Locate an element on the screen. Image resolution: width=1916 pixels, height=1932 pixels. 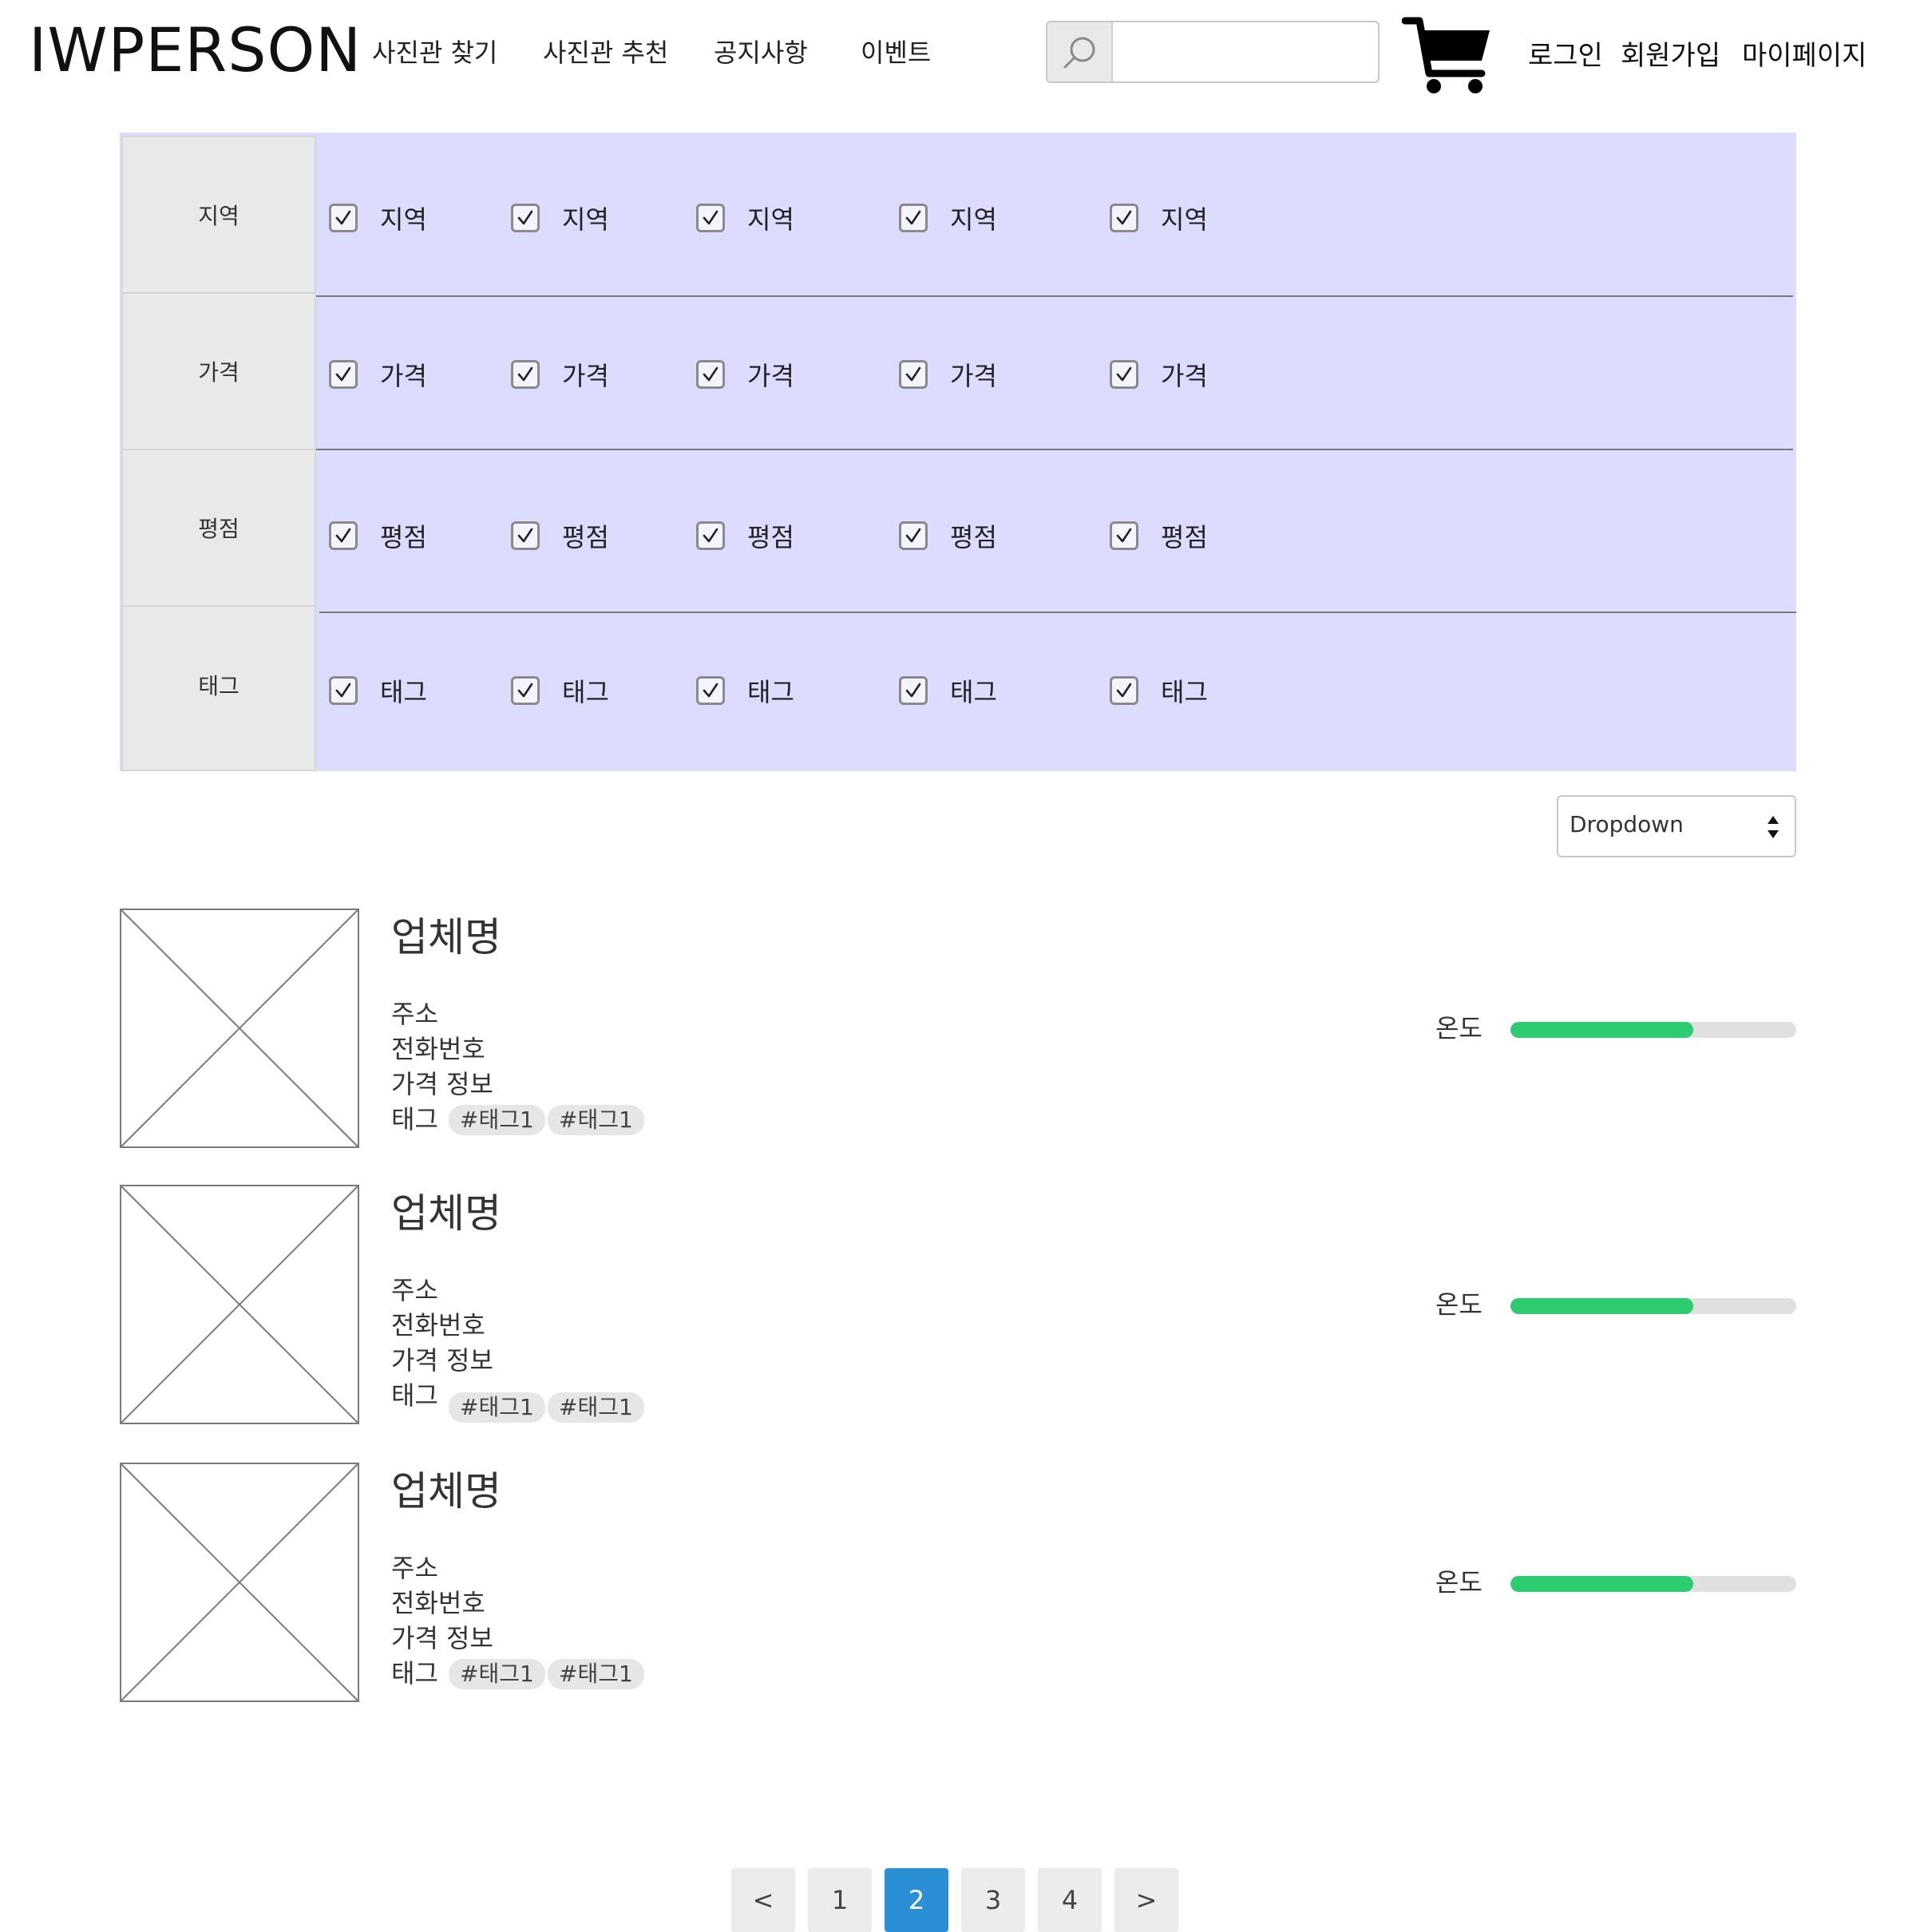
filter-label-region: 지역 is located at coordinates (219, 215).